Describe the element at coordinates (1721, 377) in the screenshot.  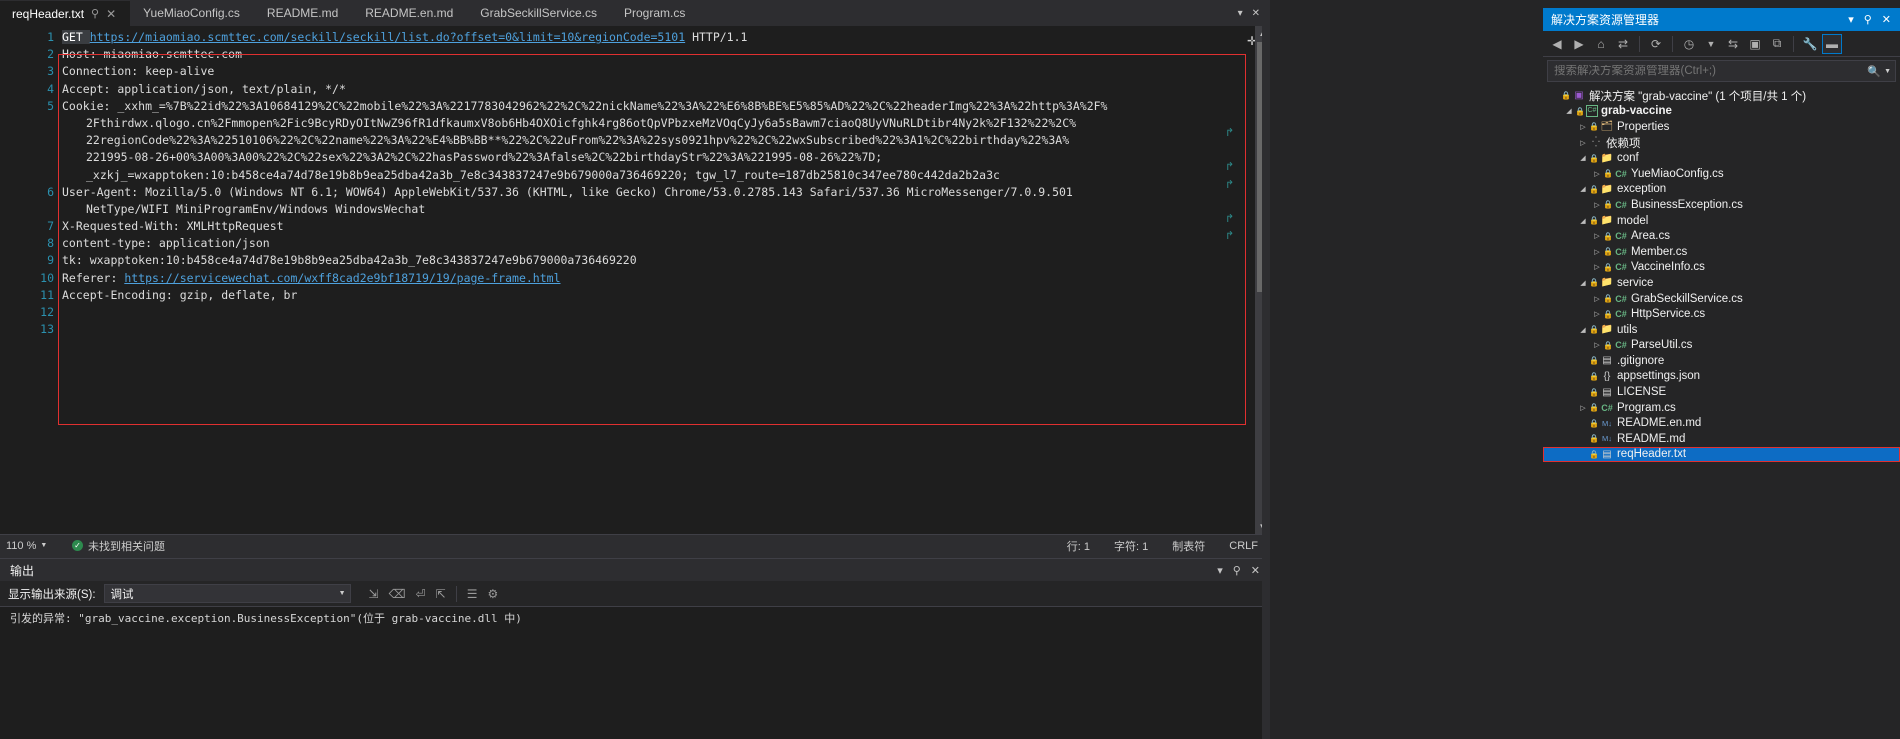
I see `tree-item-appsettings.json: 🔒 {} appsettings.json` at that location.